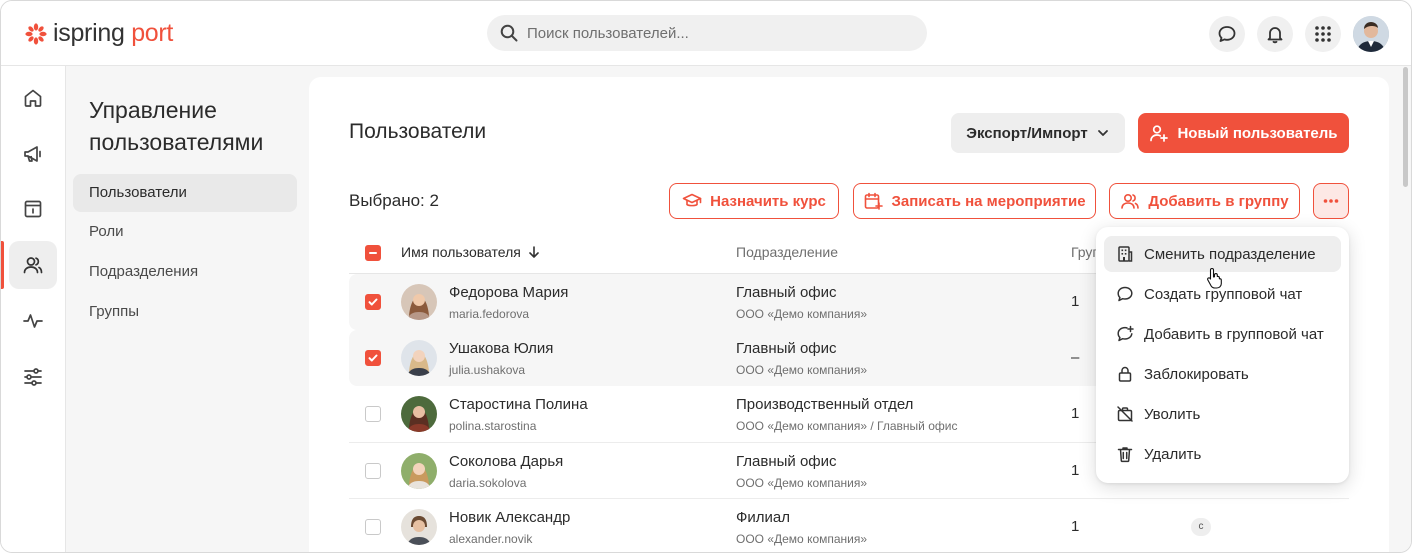  Describe the element at coordinates (89, 33) in the screenshot. I see `logo-text-main: ispring` at that location.